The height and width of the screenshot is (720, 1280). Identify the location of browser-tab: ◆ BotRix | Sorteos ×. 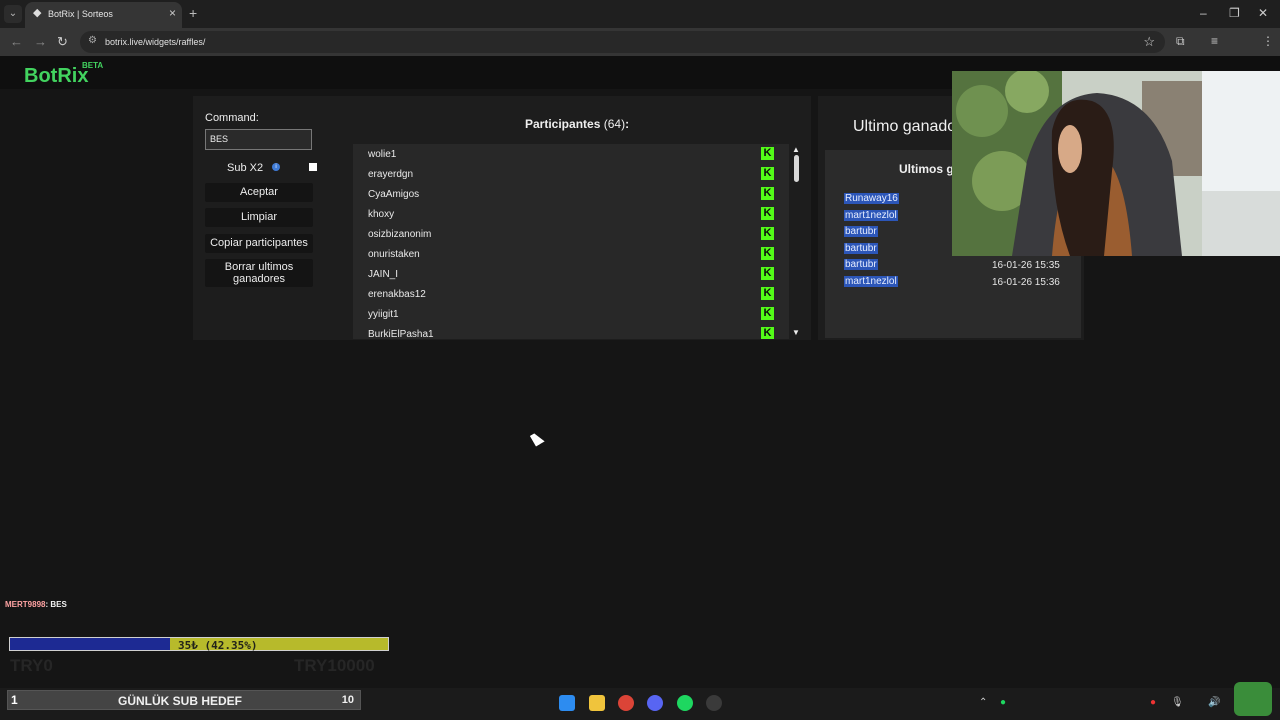
(103, 15).